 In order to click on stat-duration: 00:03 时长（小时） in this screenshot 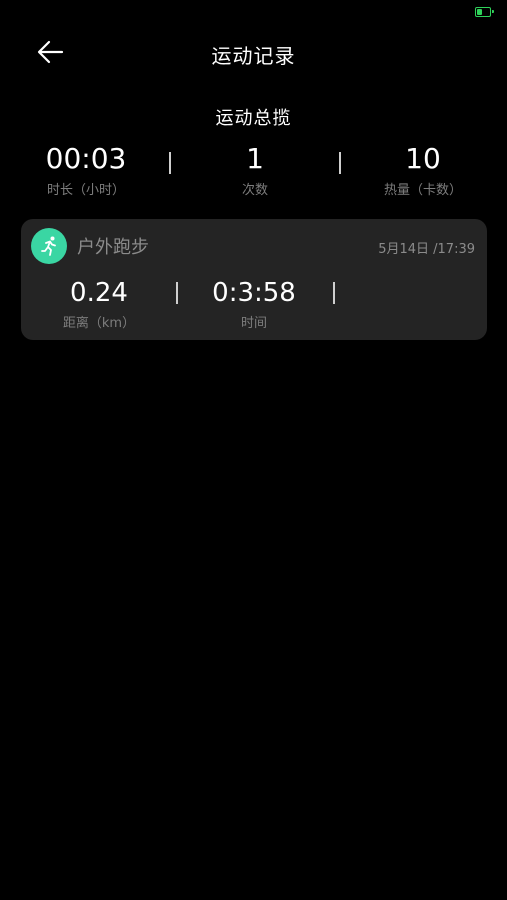, I will do `click(86, 170)`.